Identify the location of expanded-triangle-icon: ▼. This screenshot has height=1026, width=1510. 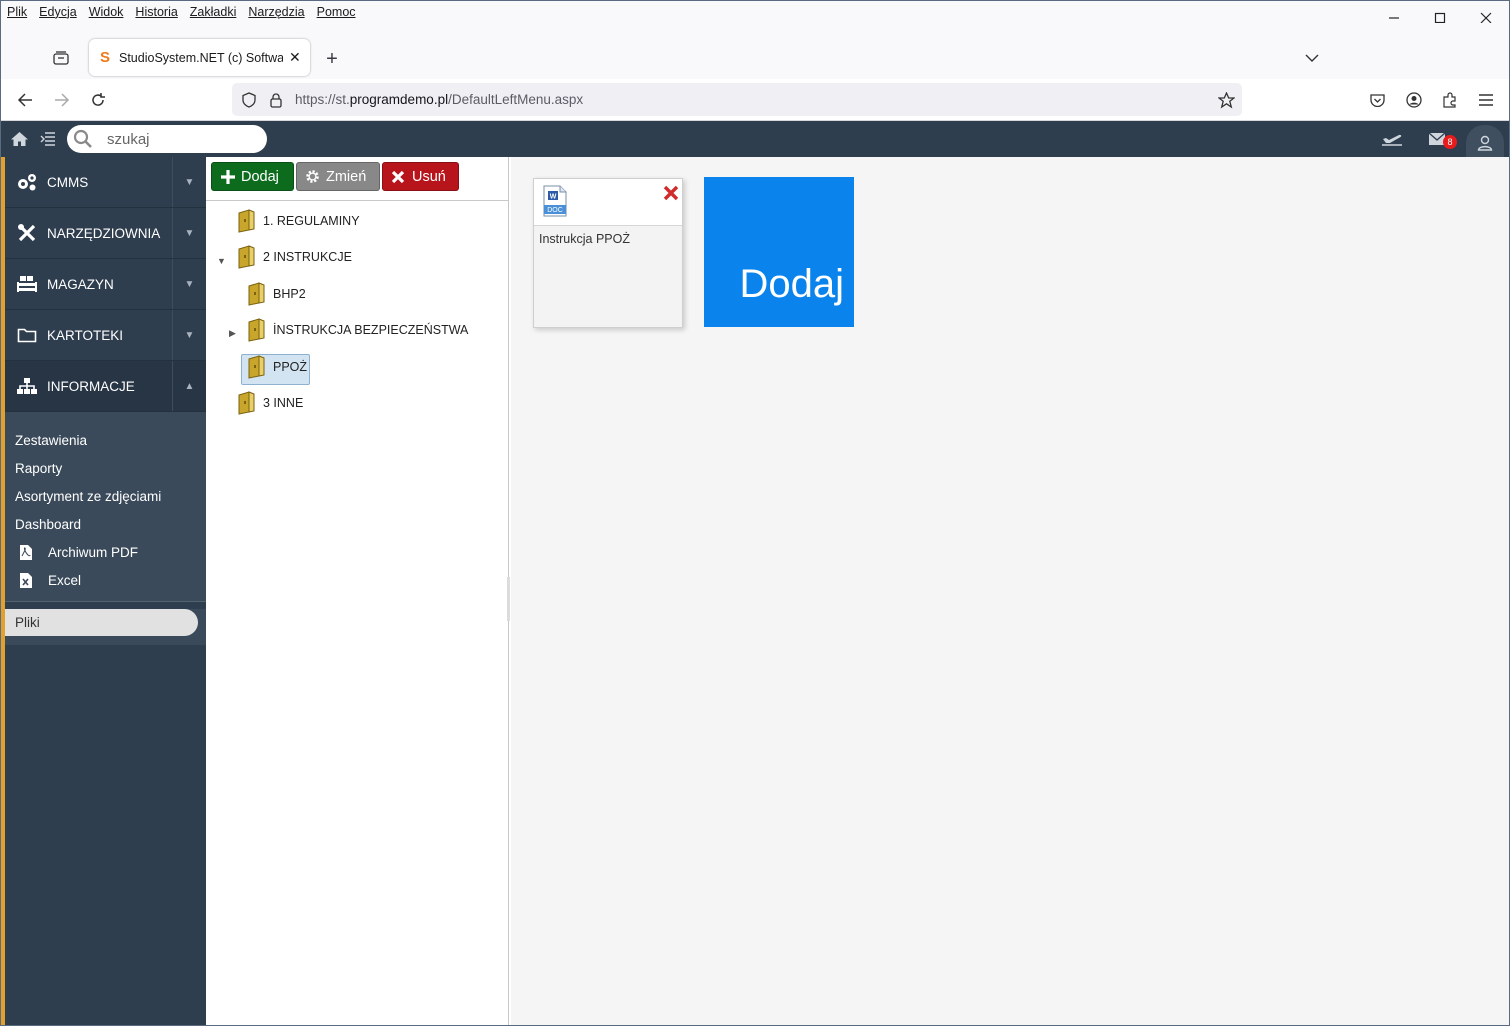
(221, 261).